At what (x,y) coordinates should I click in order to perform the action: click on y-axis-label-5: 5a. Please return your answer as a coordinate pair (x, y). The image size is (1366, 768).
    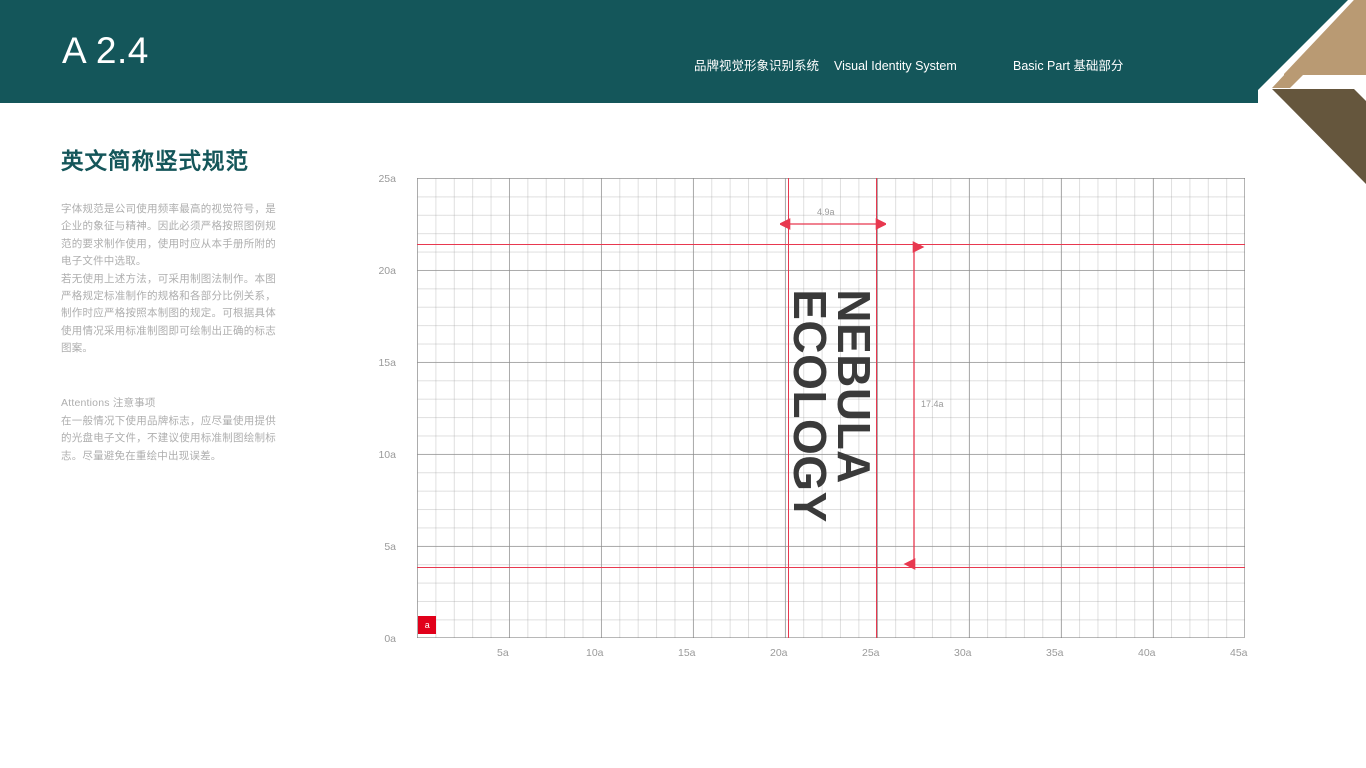
    Looking at the image, I should click on (390, 547).